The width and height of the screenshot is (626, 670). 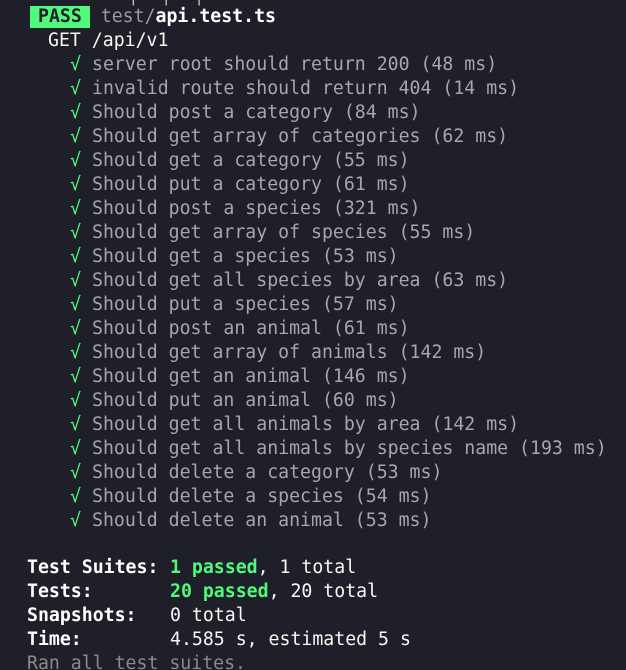 I want to click on time-value: 4.585 s, estimated 5 s, so click(x=290, y=639).